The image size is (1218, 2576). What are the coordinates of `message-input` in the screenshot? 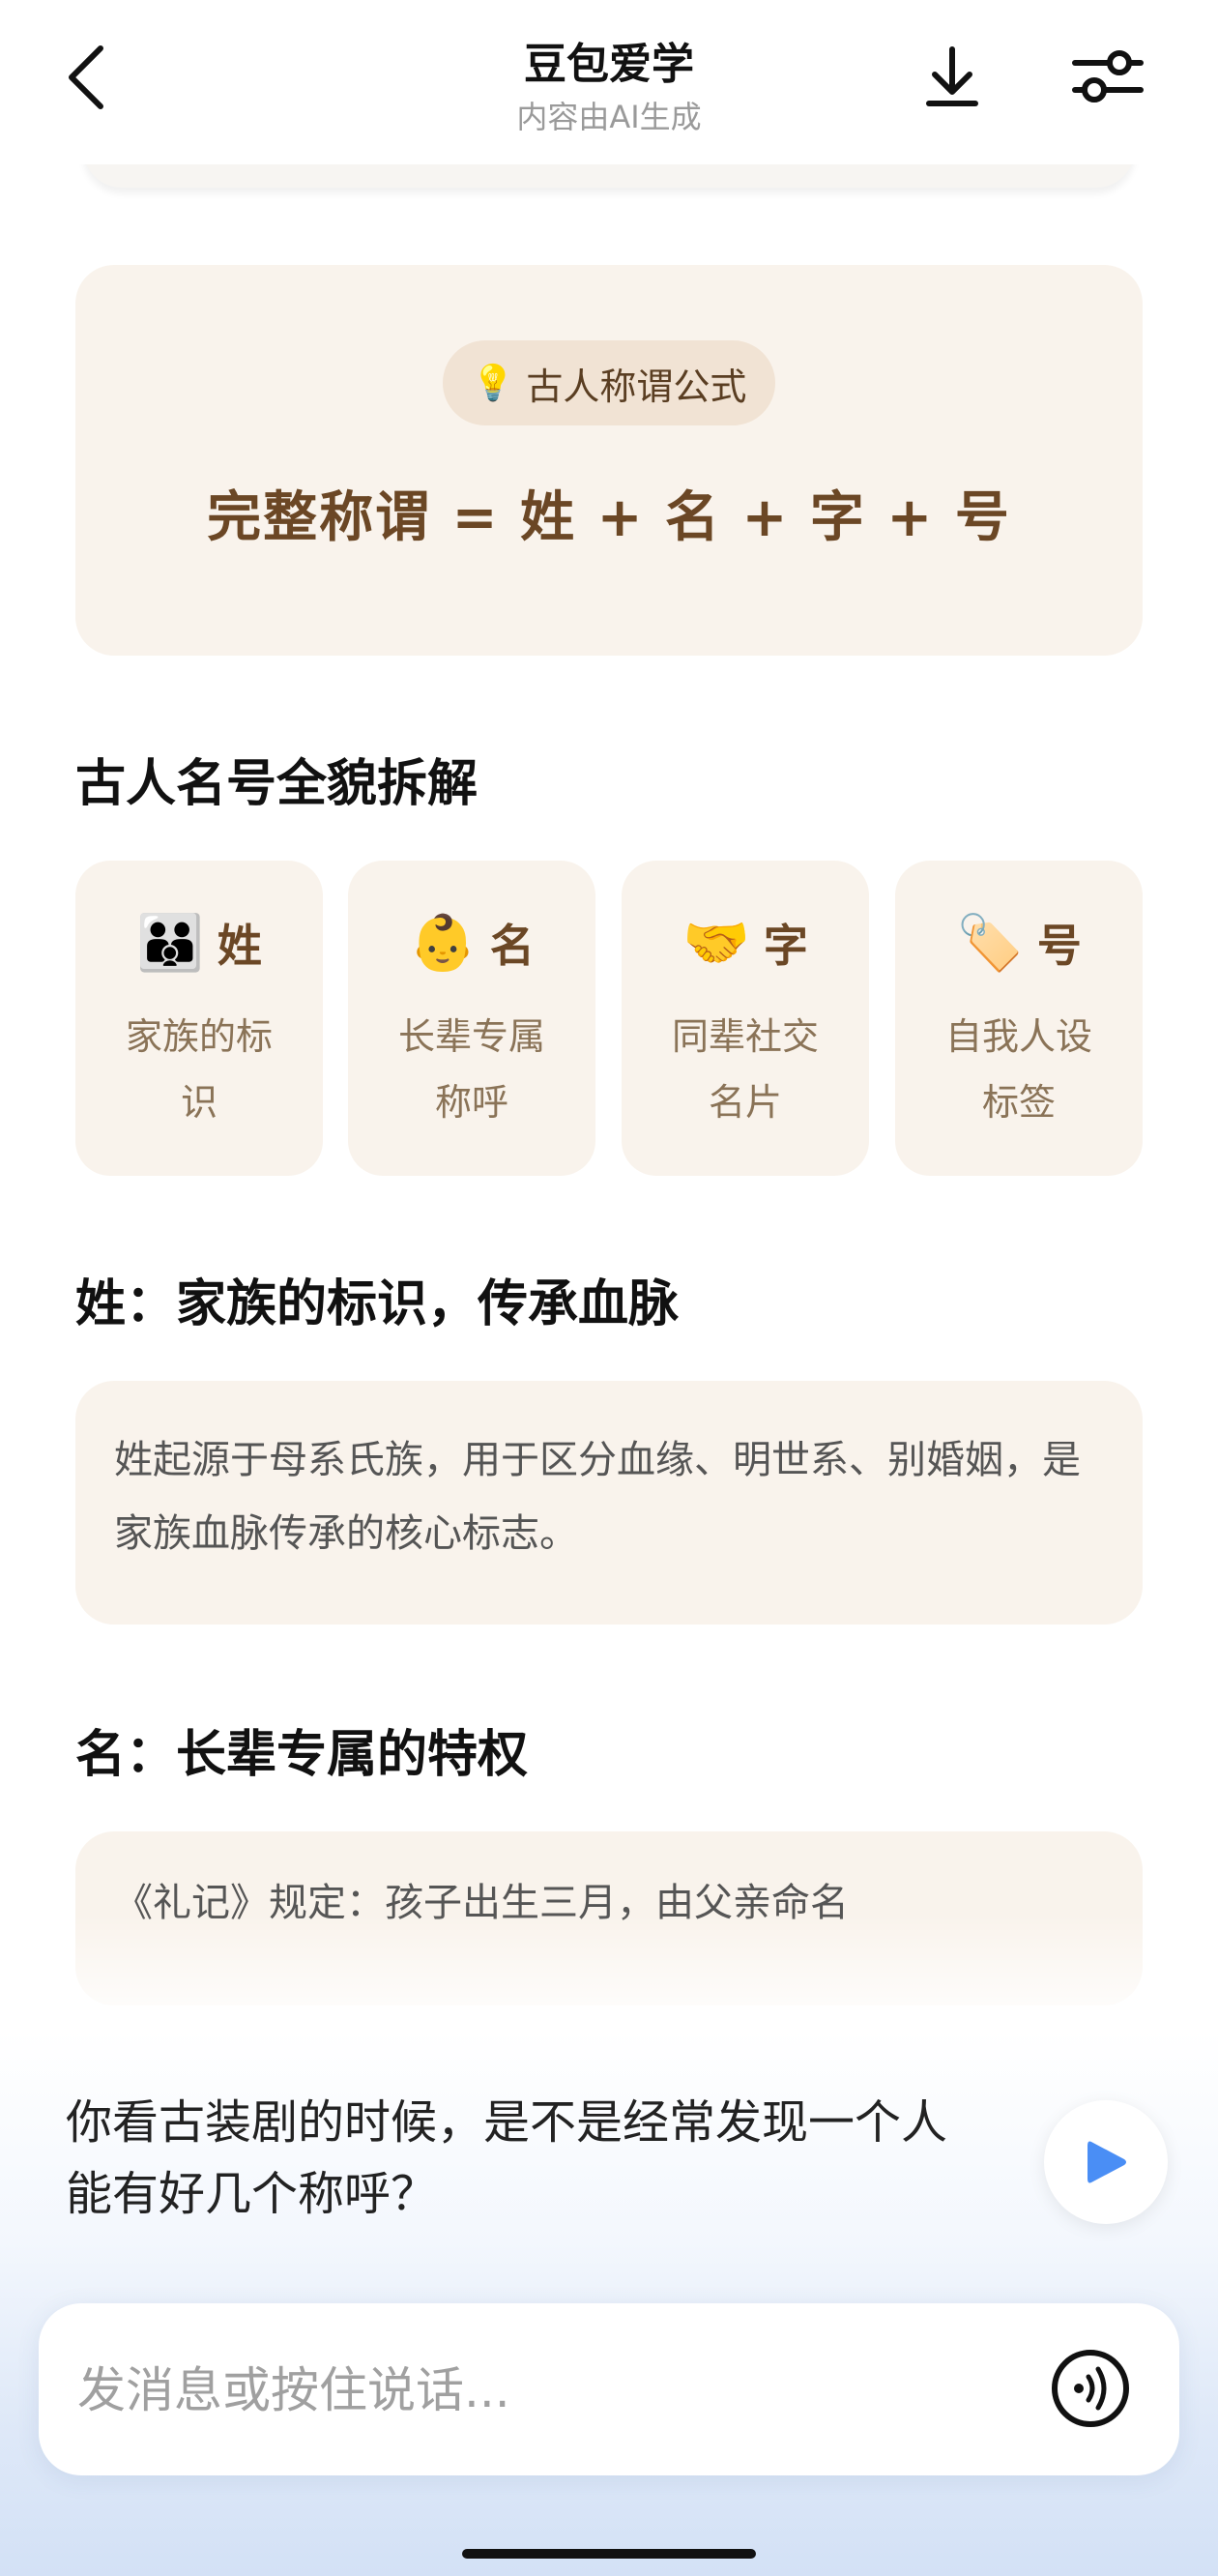 It's located at (512, 2390).